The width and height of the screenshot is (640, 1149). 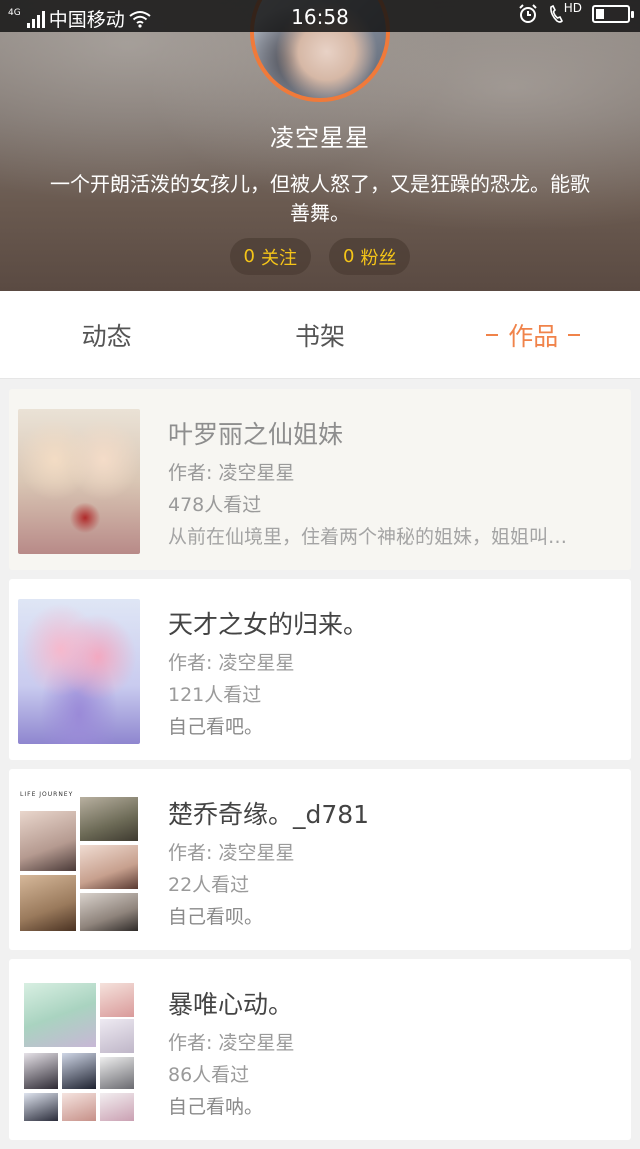 What do you see at coordinates (215, 695) in the screenshot?
I see `work-views: 121人看过` at bounding box center [215, 695].